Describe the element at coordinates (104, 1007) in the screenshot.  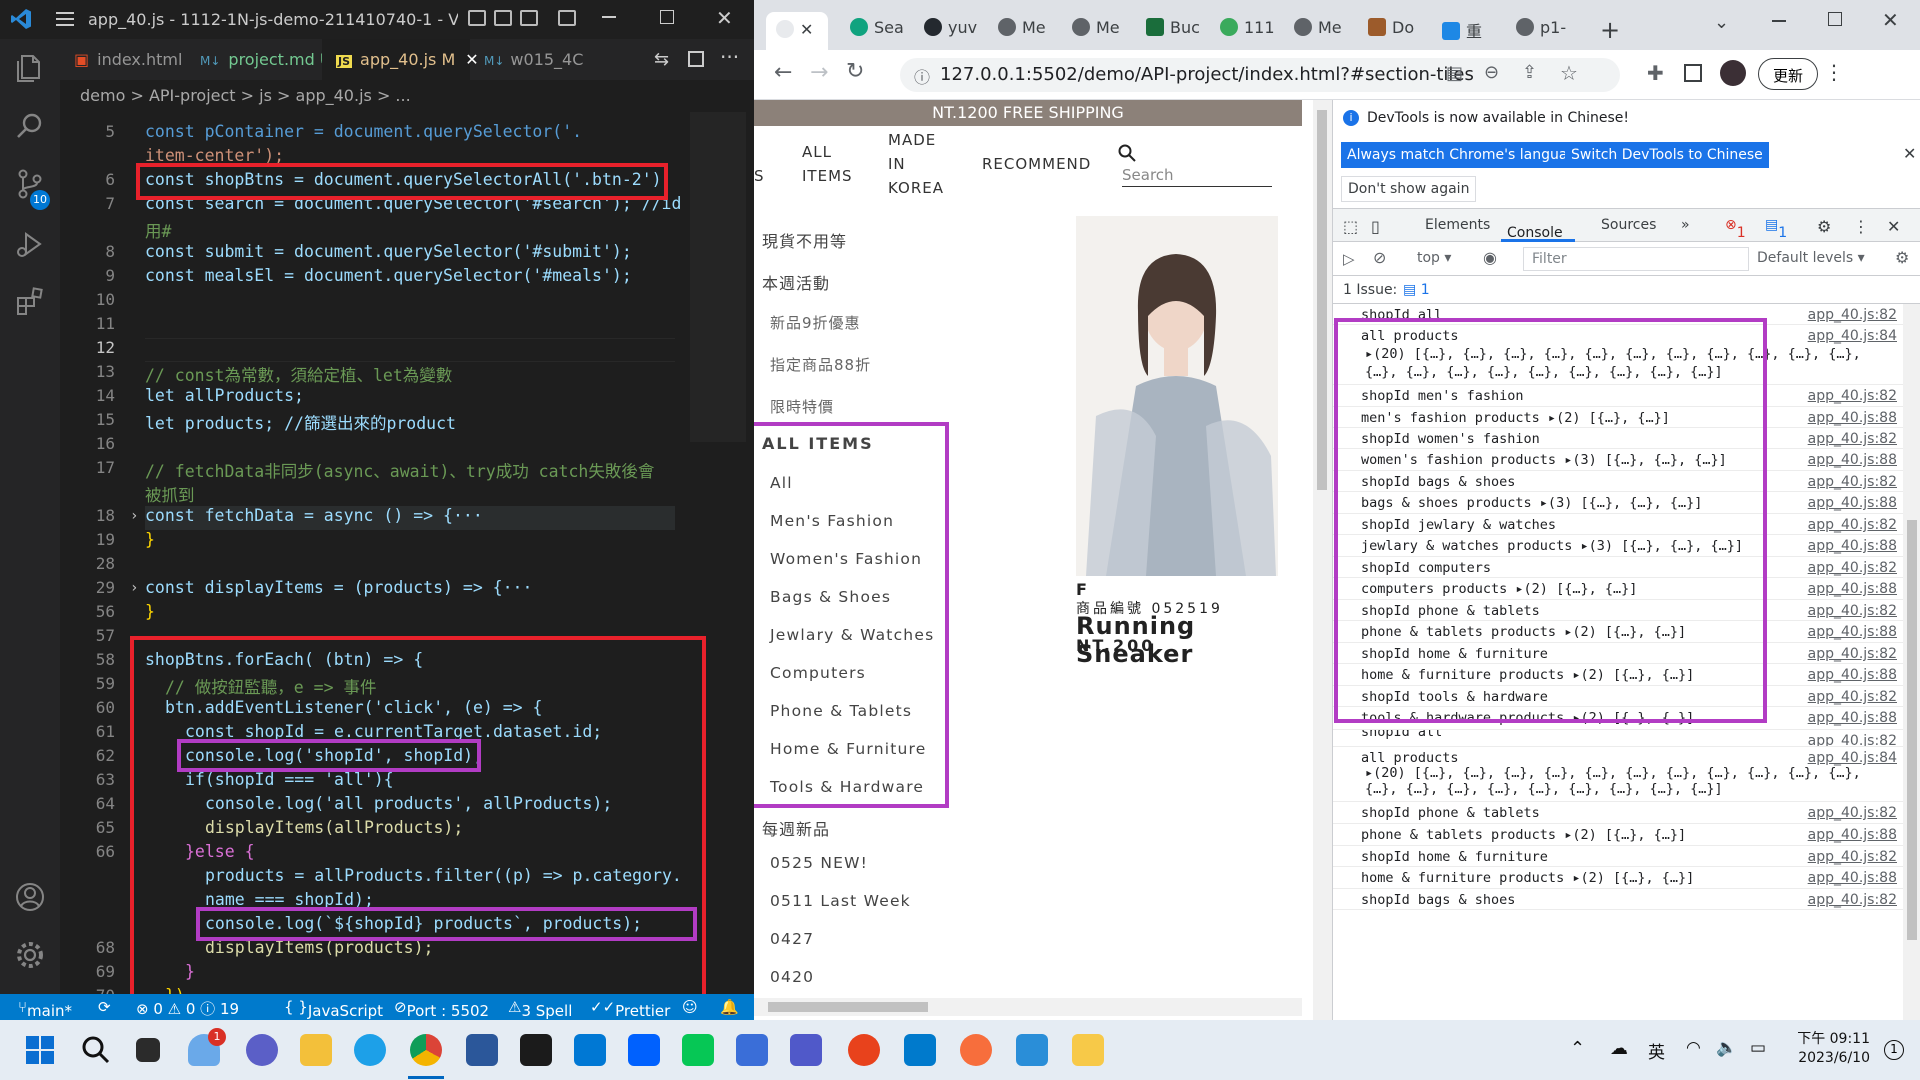
I see `sync-icon: ⟳` at that location.